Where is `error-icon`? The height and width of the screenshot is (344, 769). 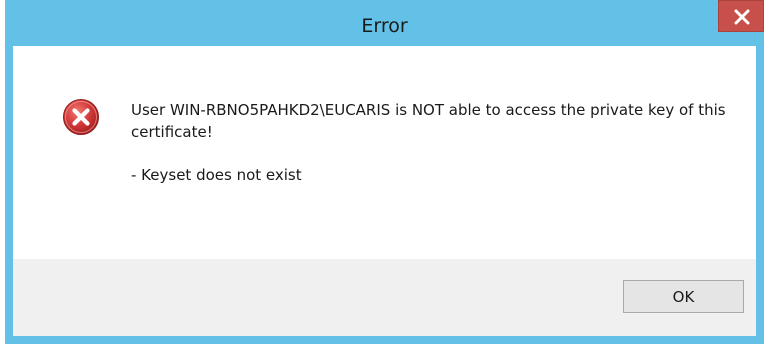
error-icon is located at coordinates (81, 117).